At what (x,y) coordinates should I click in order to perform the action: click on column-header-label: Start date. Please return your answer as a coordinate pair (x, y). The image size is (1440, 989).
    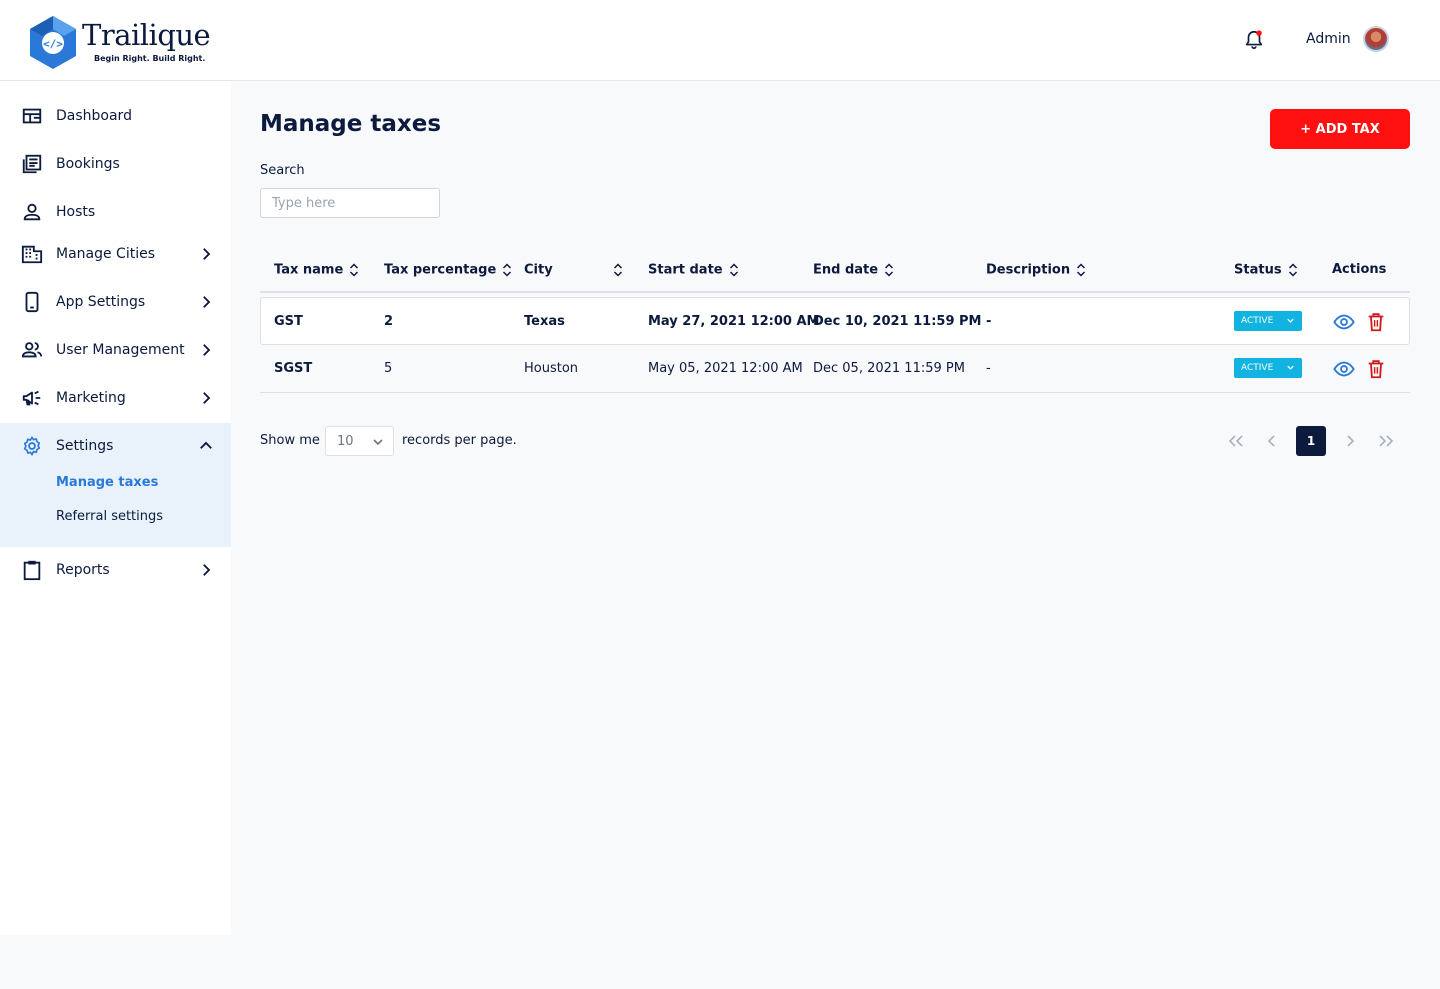
    Looking at the image, I should click on (685, 270).